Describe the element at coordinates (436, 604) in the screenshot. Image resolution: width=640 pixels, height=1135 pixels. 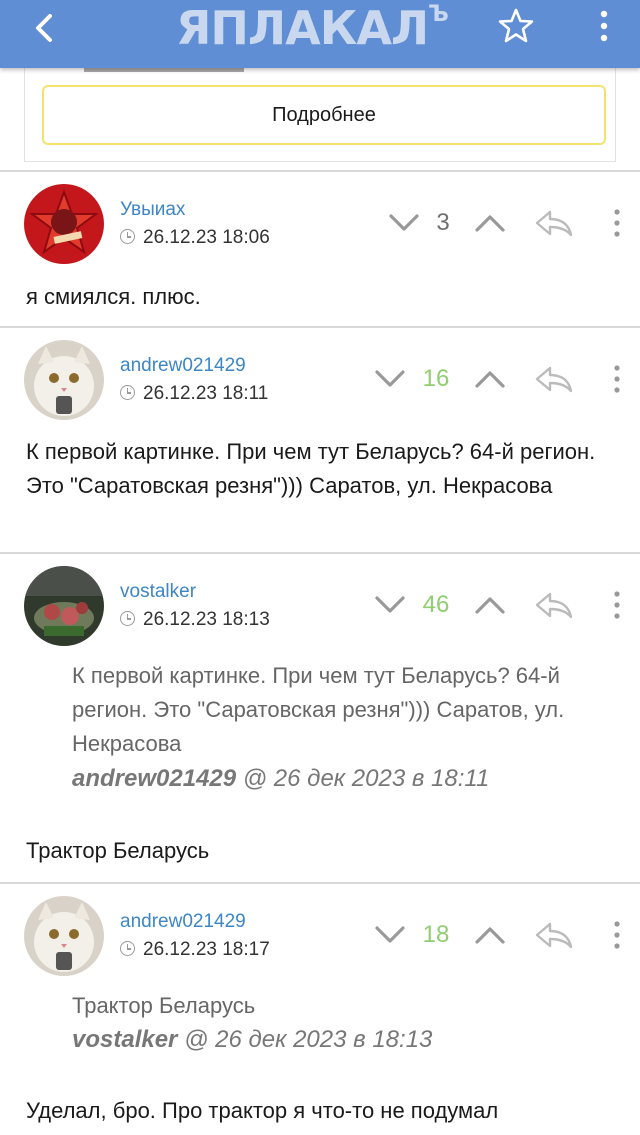
I see `comment-score: 46` at that location.